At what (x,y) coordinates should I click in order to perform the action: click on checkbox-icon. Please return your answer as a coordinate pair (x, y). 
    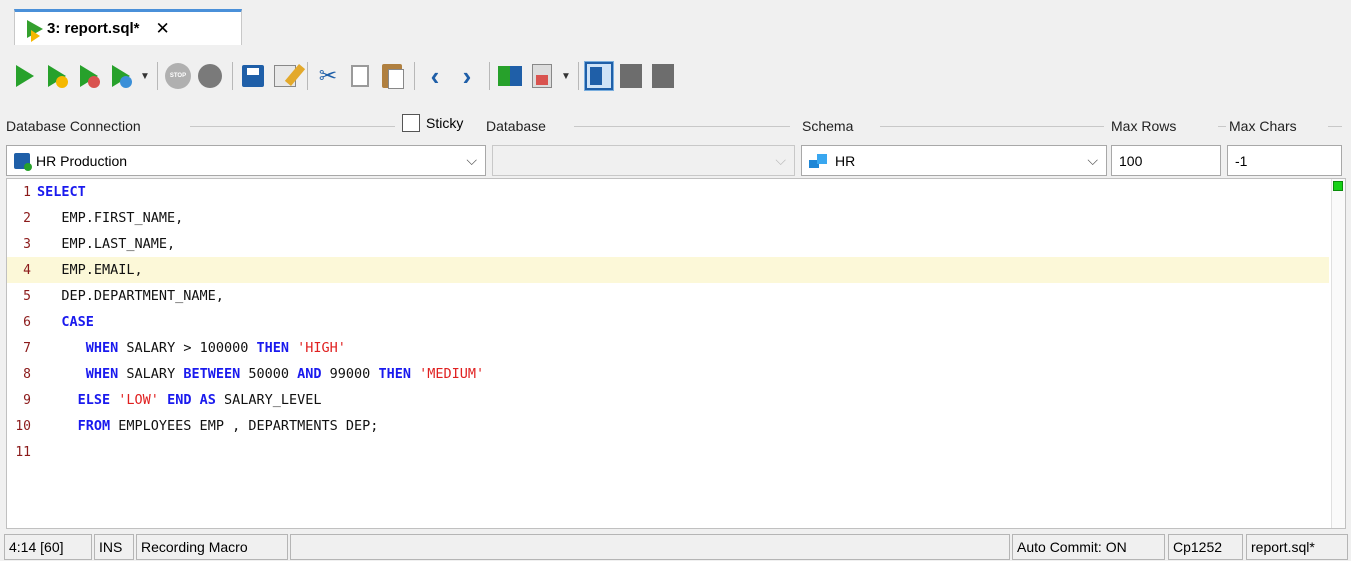
    Looking at the image, I should click on (411, 123).